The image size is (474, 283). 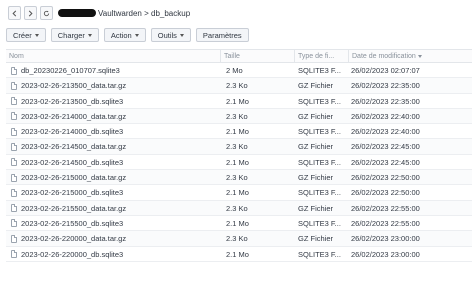 What do you see at coordinates (74, 208) in the screenshot?
I see `file-name: 2023-02-26-215500_data.tar.gz` at bounding box center [74, 208].